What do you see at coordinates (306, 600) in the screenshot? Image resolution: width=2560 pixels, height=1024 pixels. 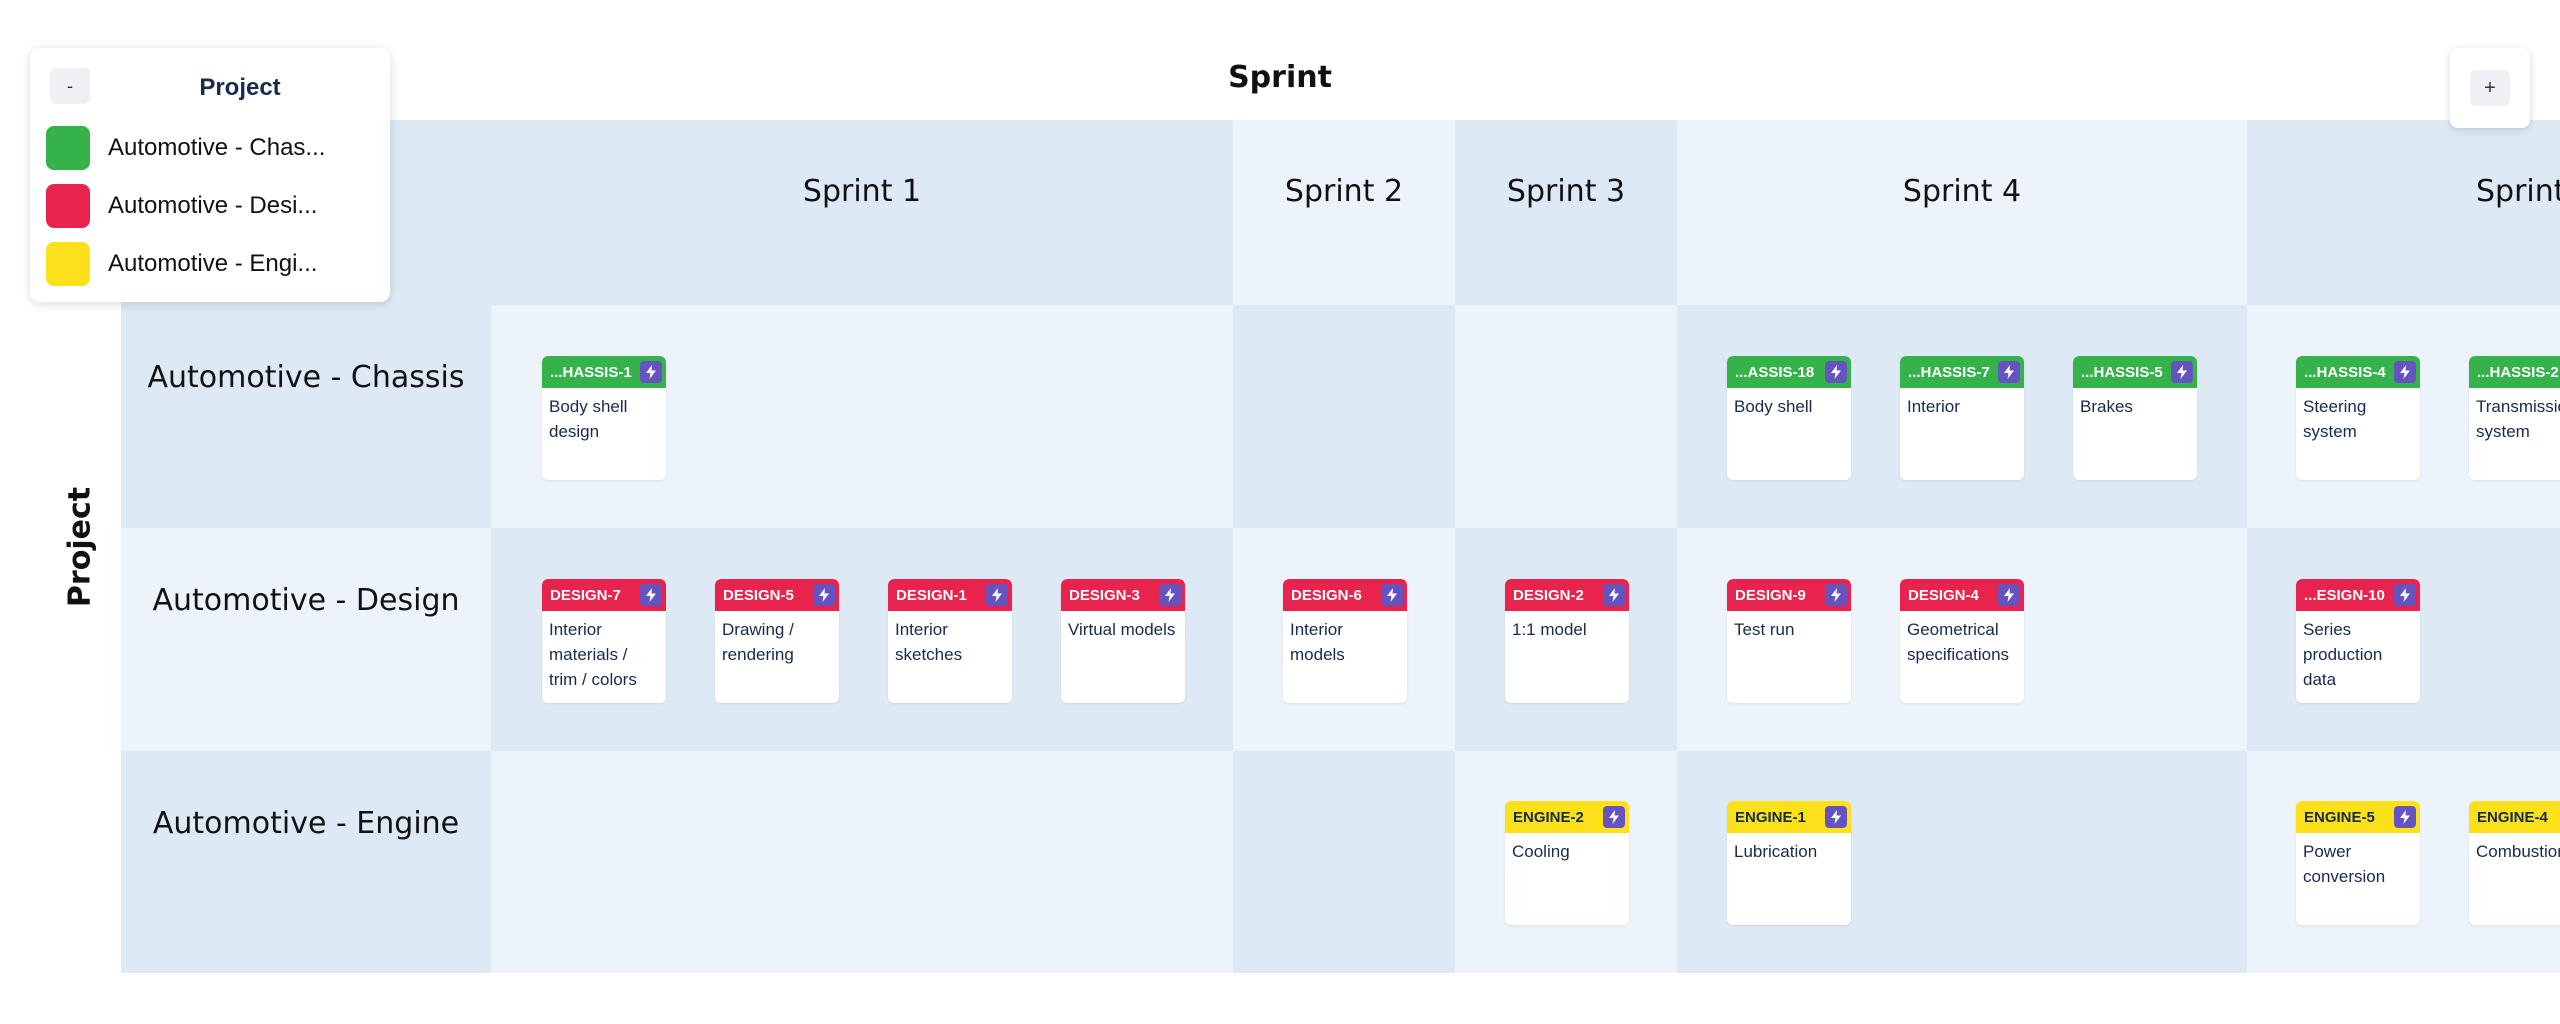 I see `project-label-design: Automotive - Design` at bounding box center [306, 600].